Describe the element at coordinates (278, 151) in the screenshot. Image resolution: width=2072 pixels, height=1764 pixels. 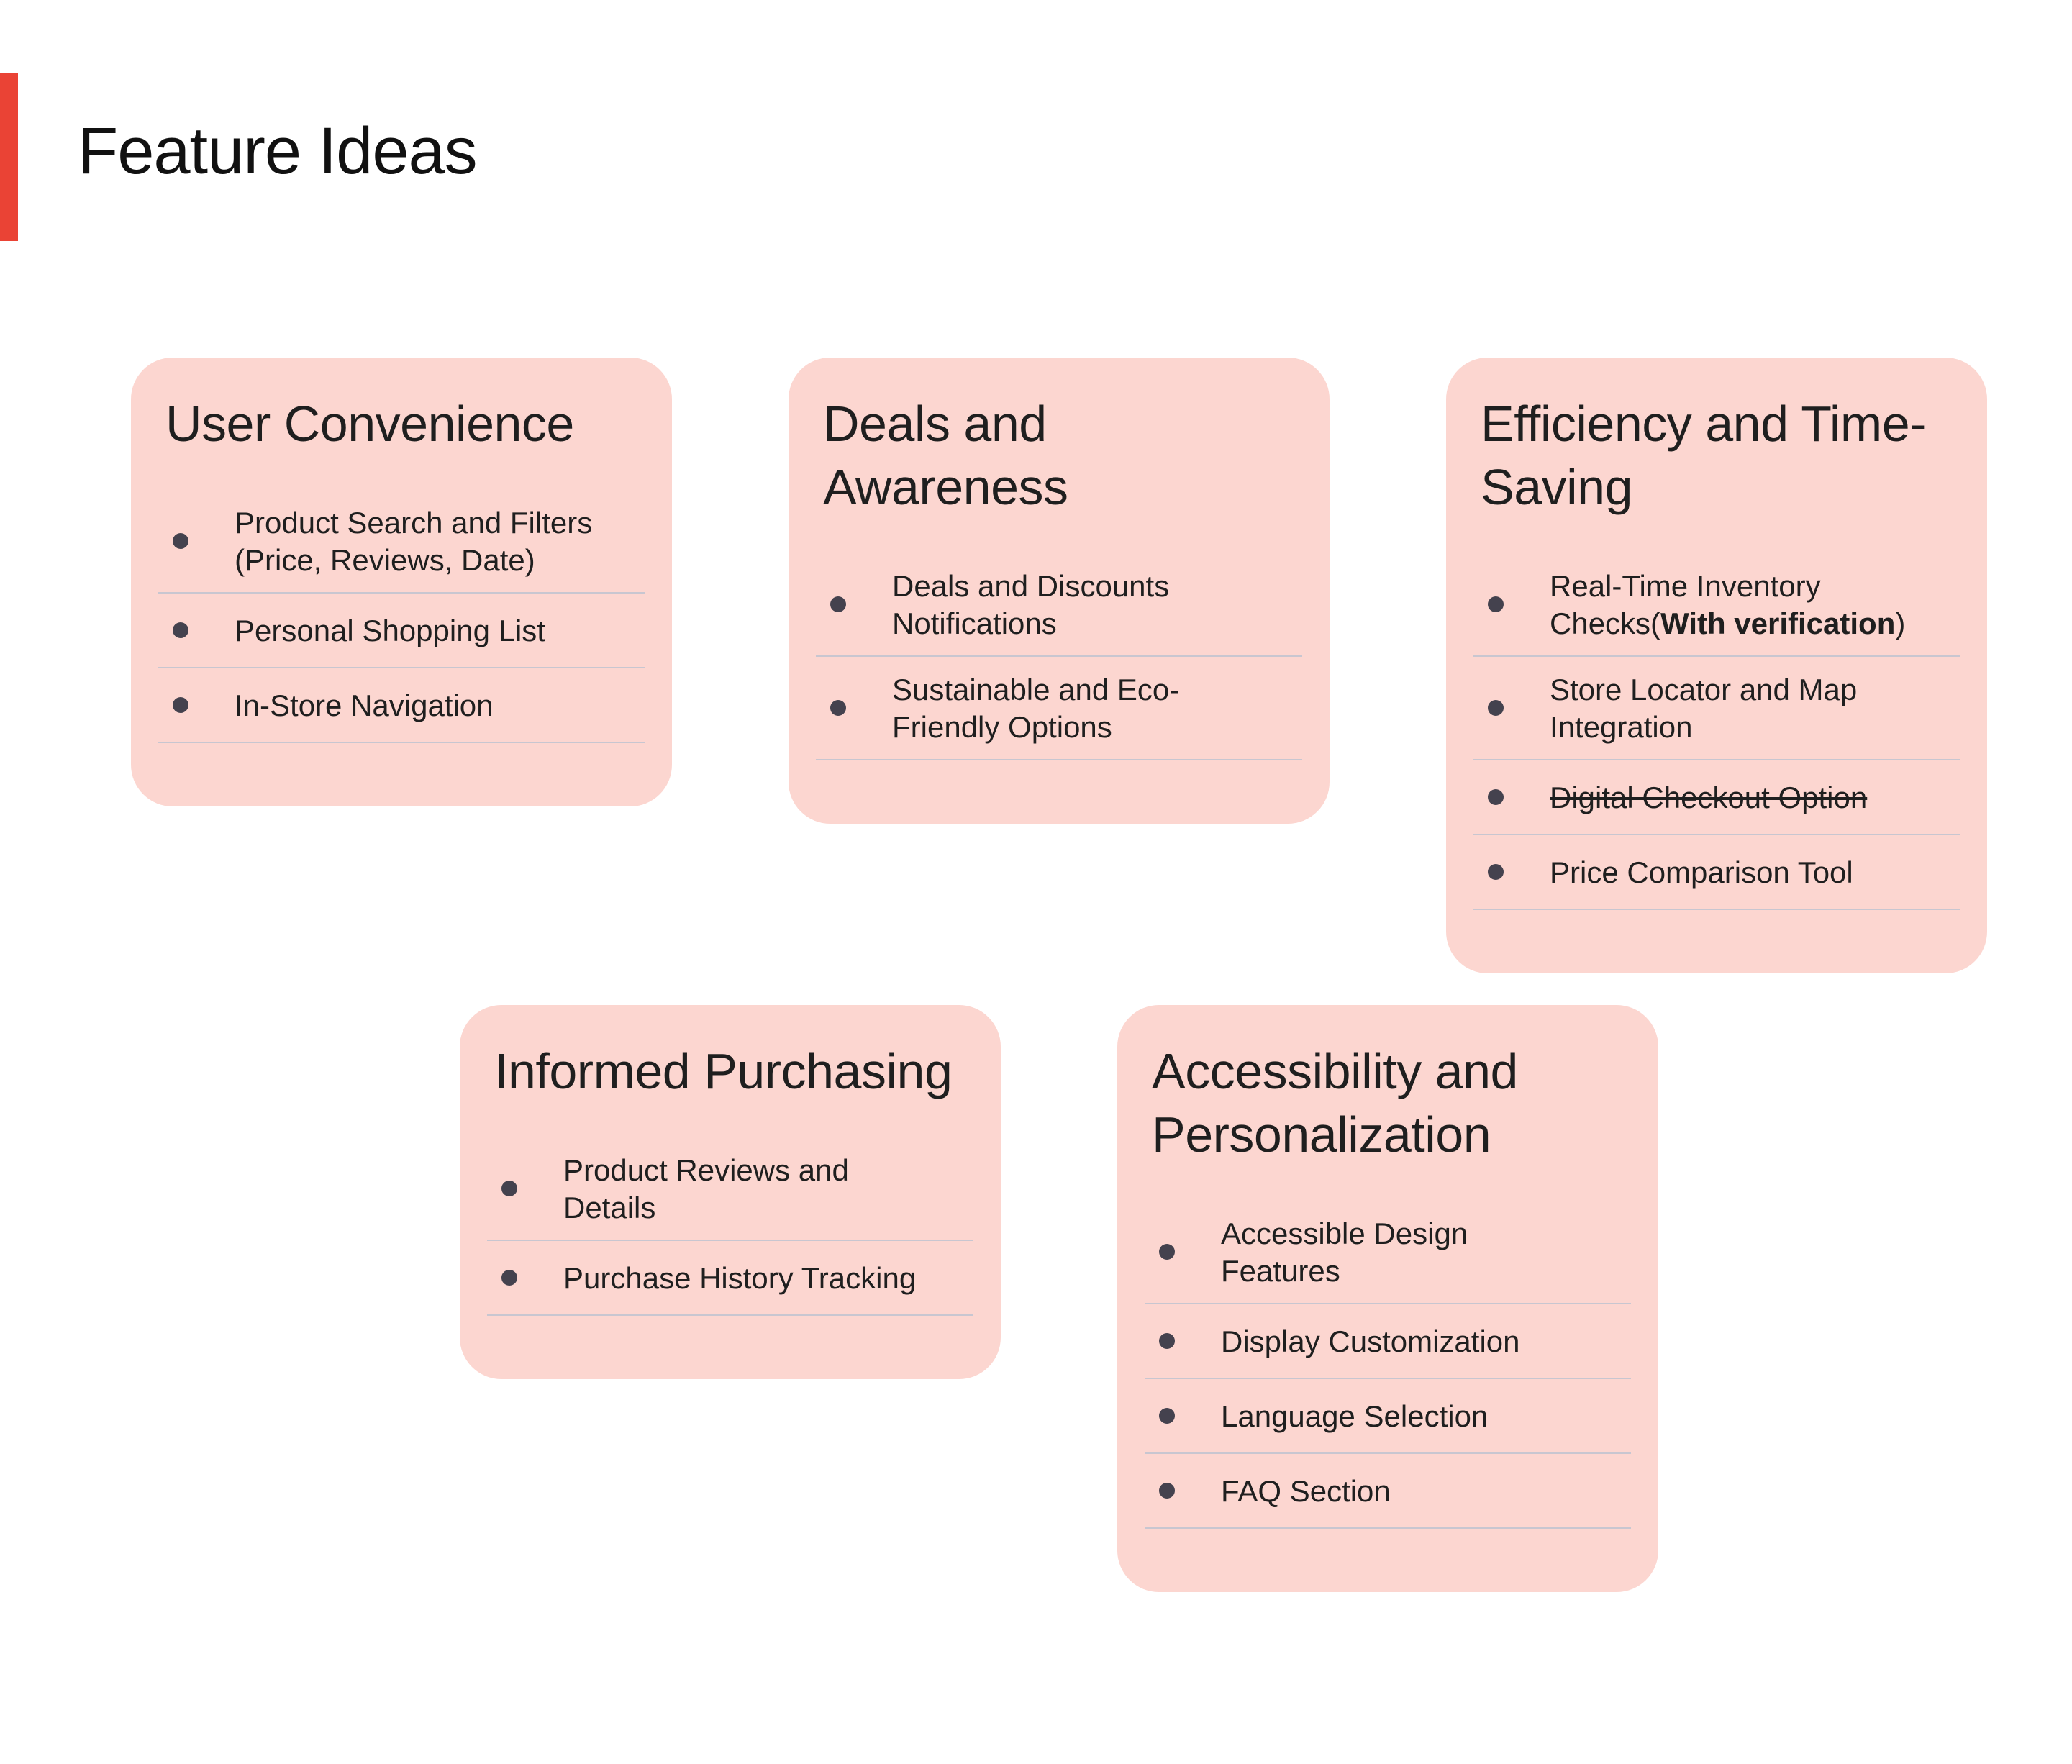
I see `page-title: Feature Ideas` at that location.